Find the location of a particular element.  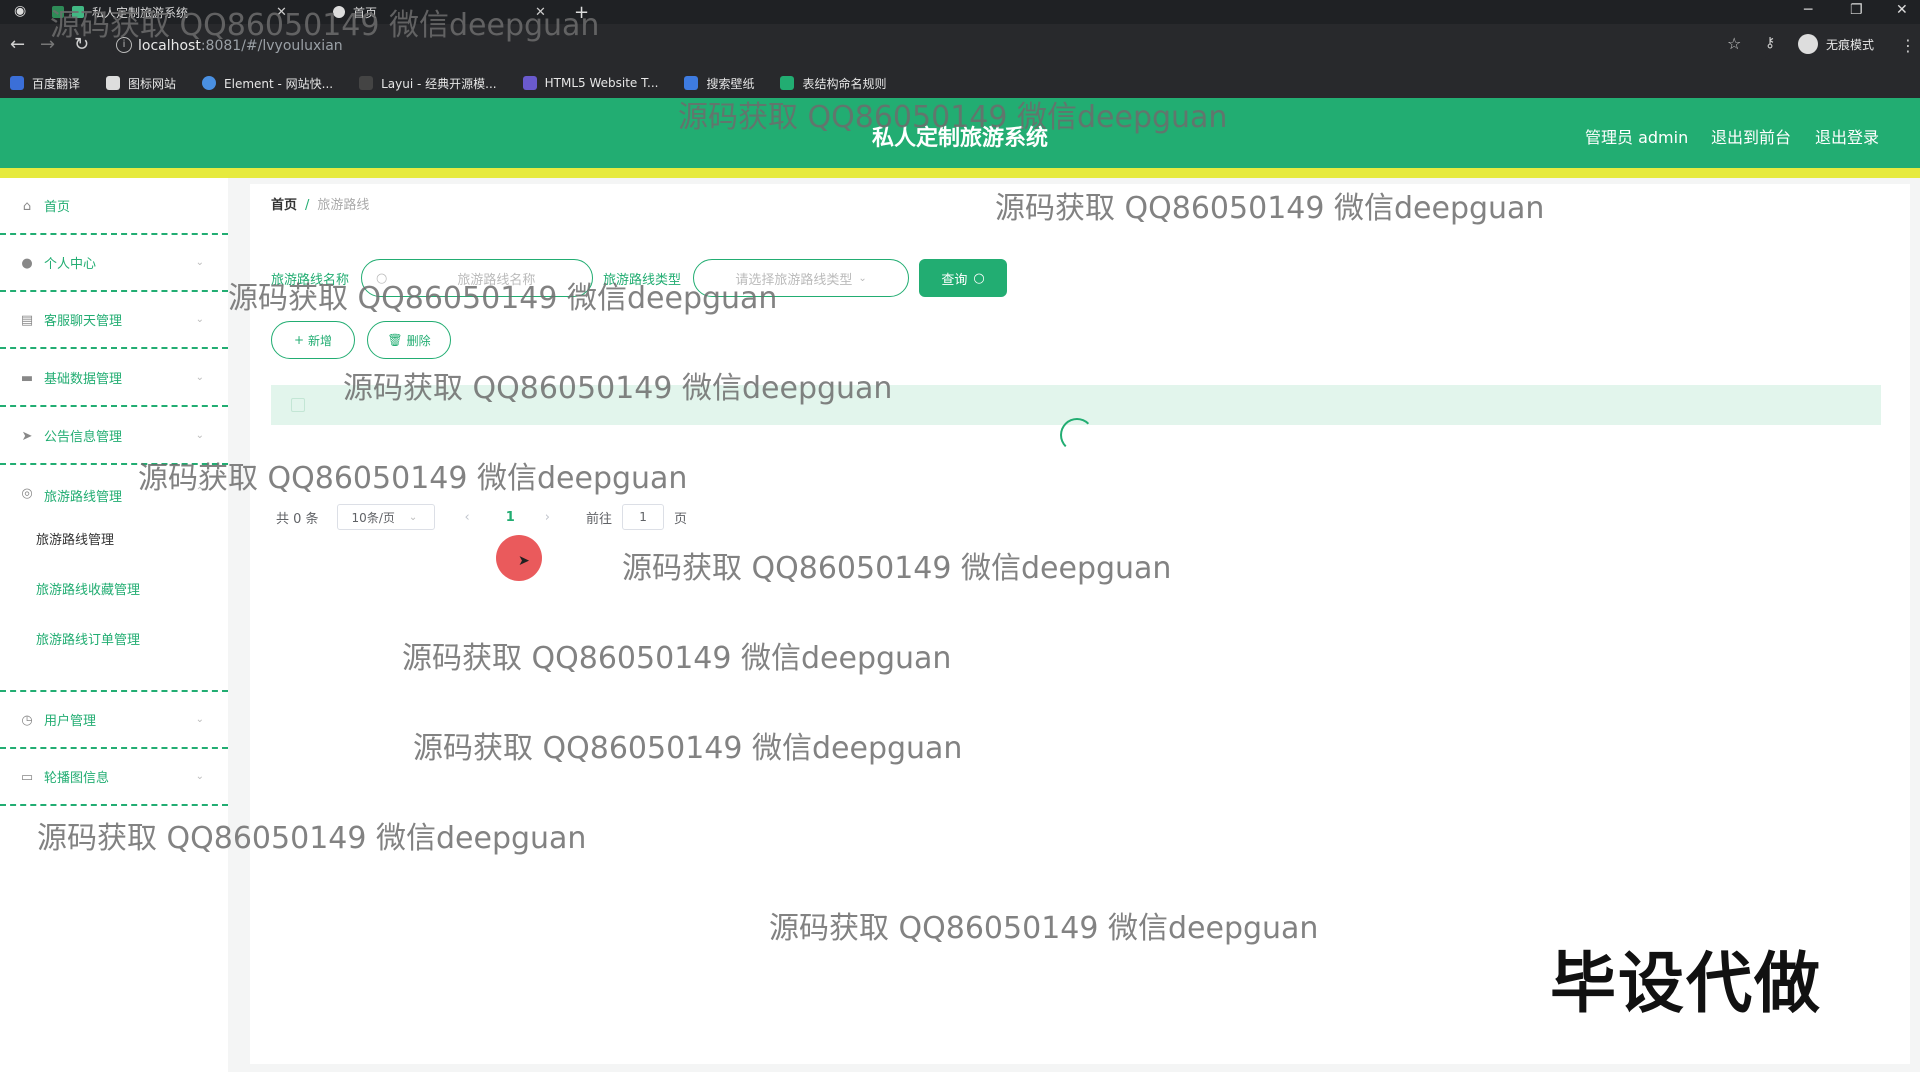

sidebar-item-label: 基础数据管理 is located at coordinates (83, 379).